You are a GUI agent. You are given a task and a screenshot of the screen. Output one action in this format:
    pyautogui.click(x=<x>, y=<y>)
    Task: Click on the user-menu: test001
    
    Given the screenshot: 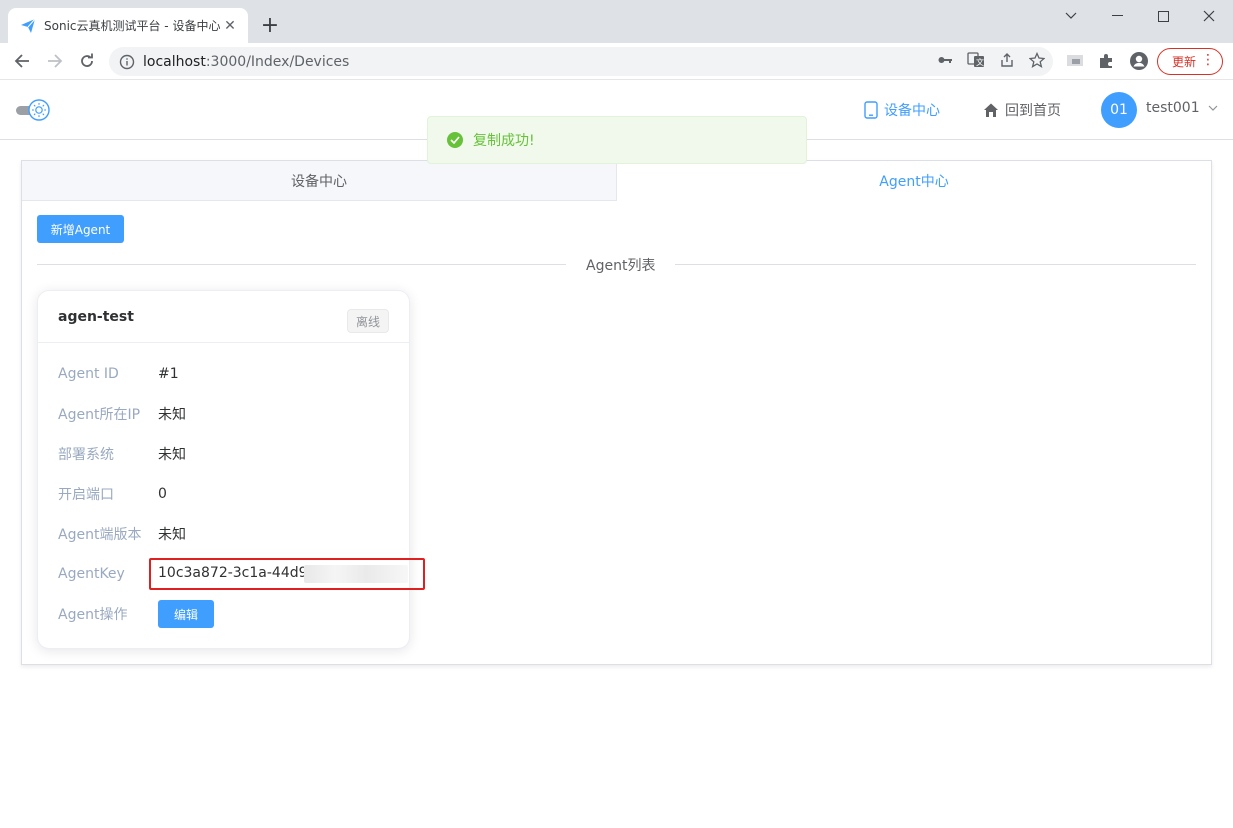 What is the action you would take?
    pyautogui.click(x=1182, y=108)
    